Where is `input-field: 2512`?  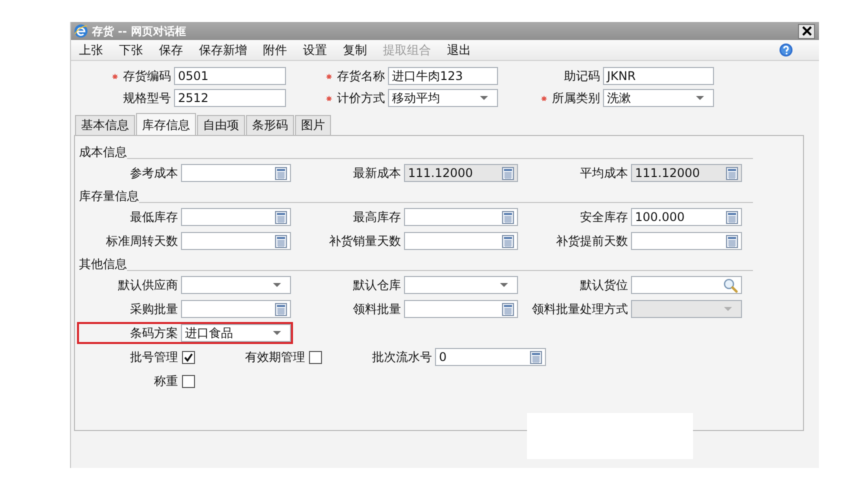
input-field: 2512 is located at coordinates (230, 98).